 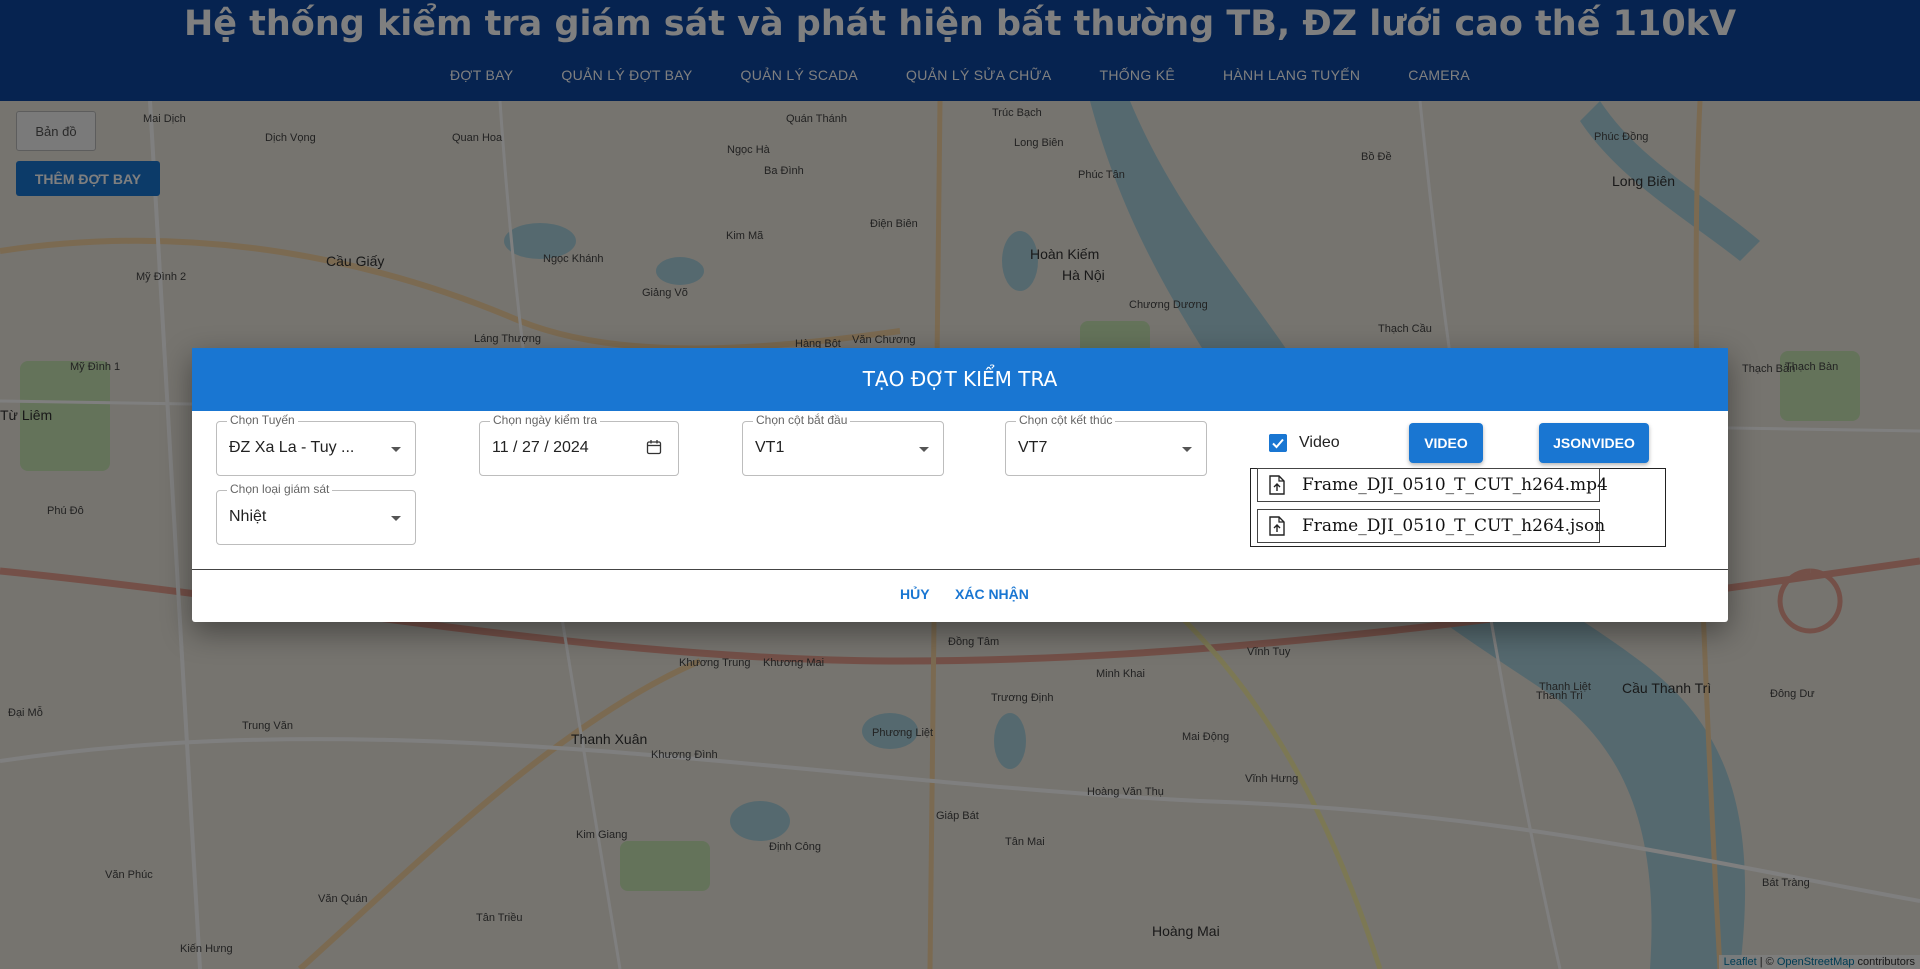 I want to click on start-pole-select: Chọn cột bắt đầu VT1, so click(x=843, y=444).